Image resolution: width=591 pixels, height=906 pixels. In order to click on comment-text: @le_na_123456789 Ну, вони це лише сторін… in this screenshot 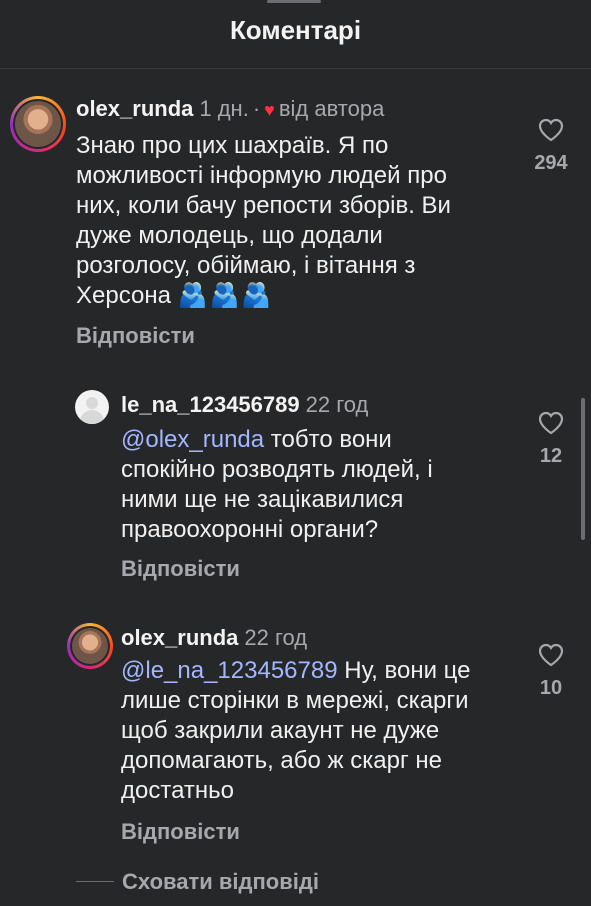, I will do `click(321, 731)`.